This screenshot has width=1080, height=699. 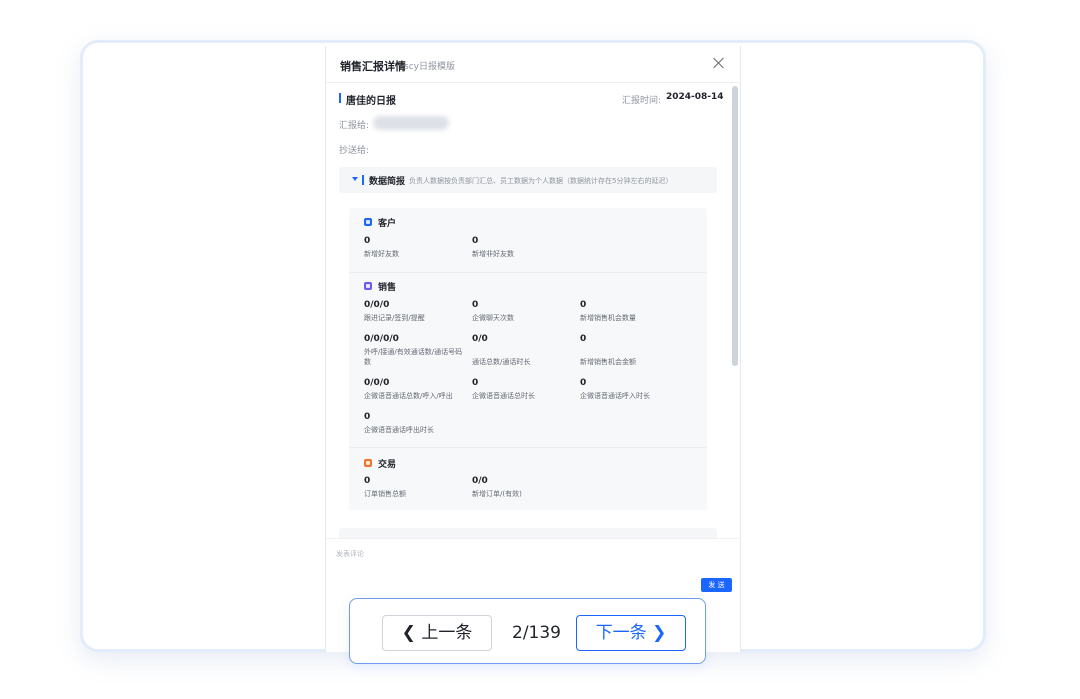 I want to click on comment-input: 发表评论, so click(x=350, y=554).